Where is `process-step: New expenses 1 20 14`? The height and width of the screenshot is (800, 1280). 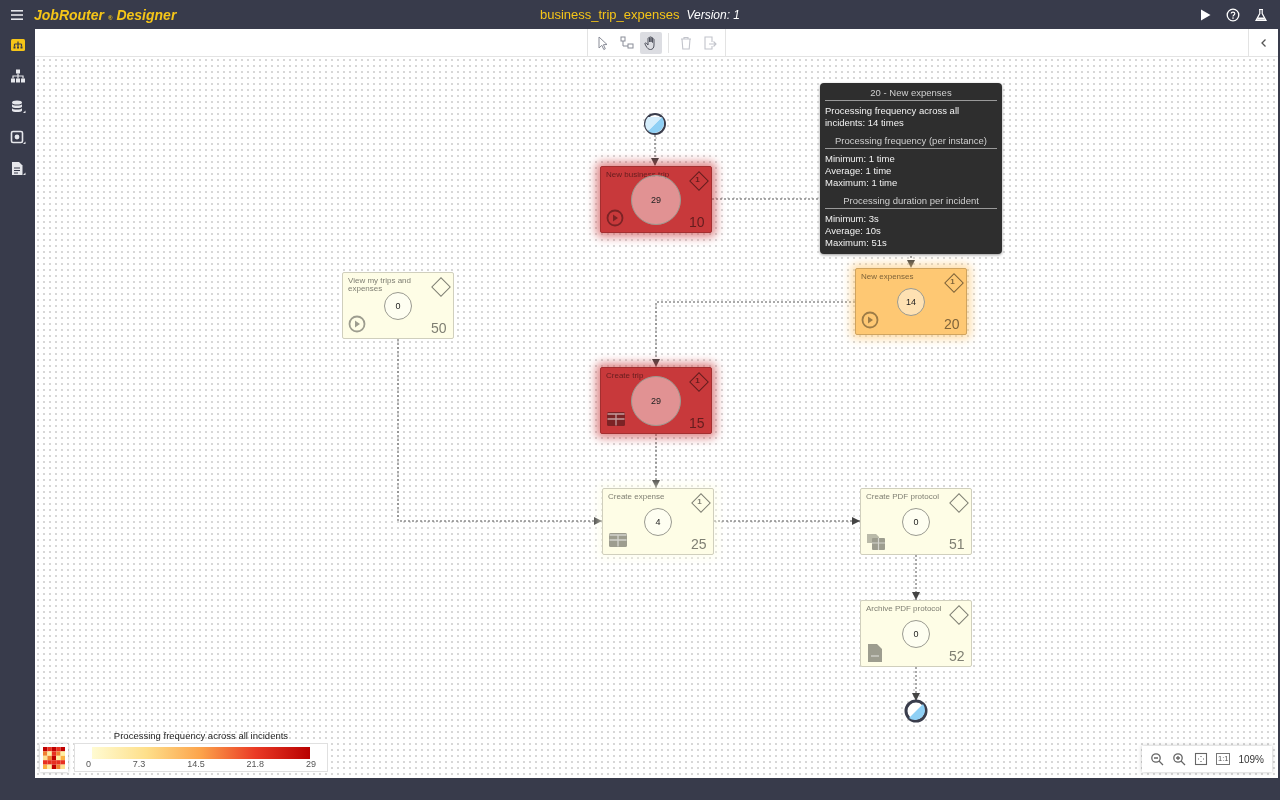
process-step: New expenses 1 20 14 is located at coordinates (911, 301).